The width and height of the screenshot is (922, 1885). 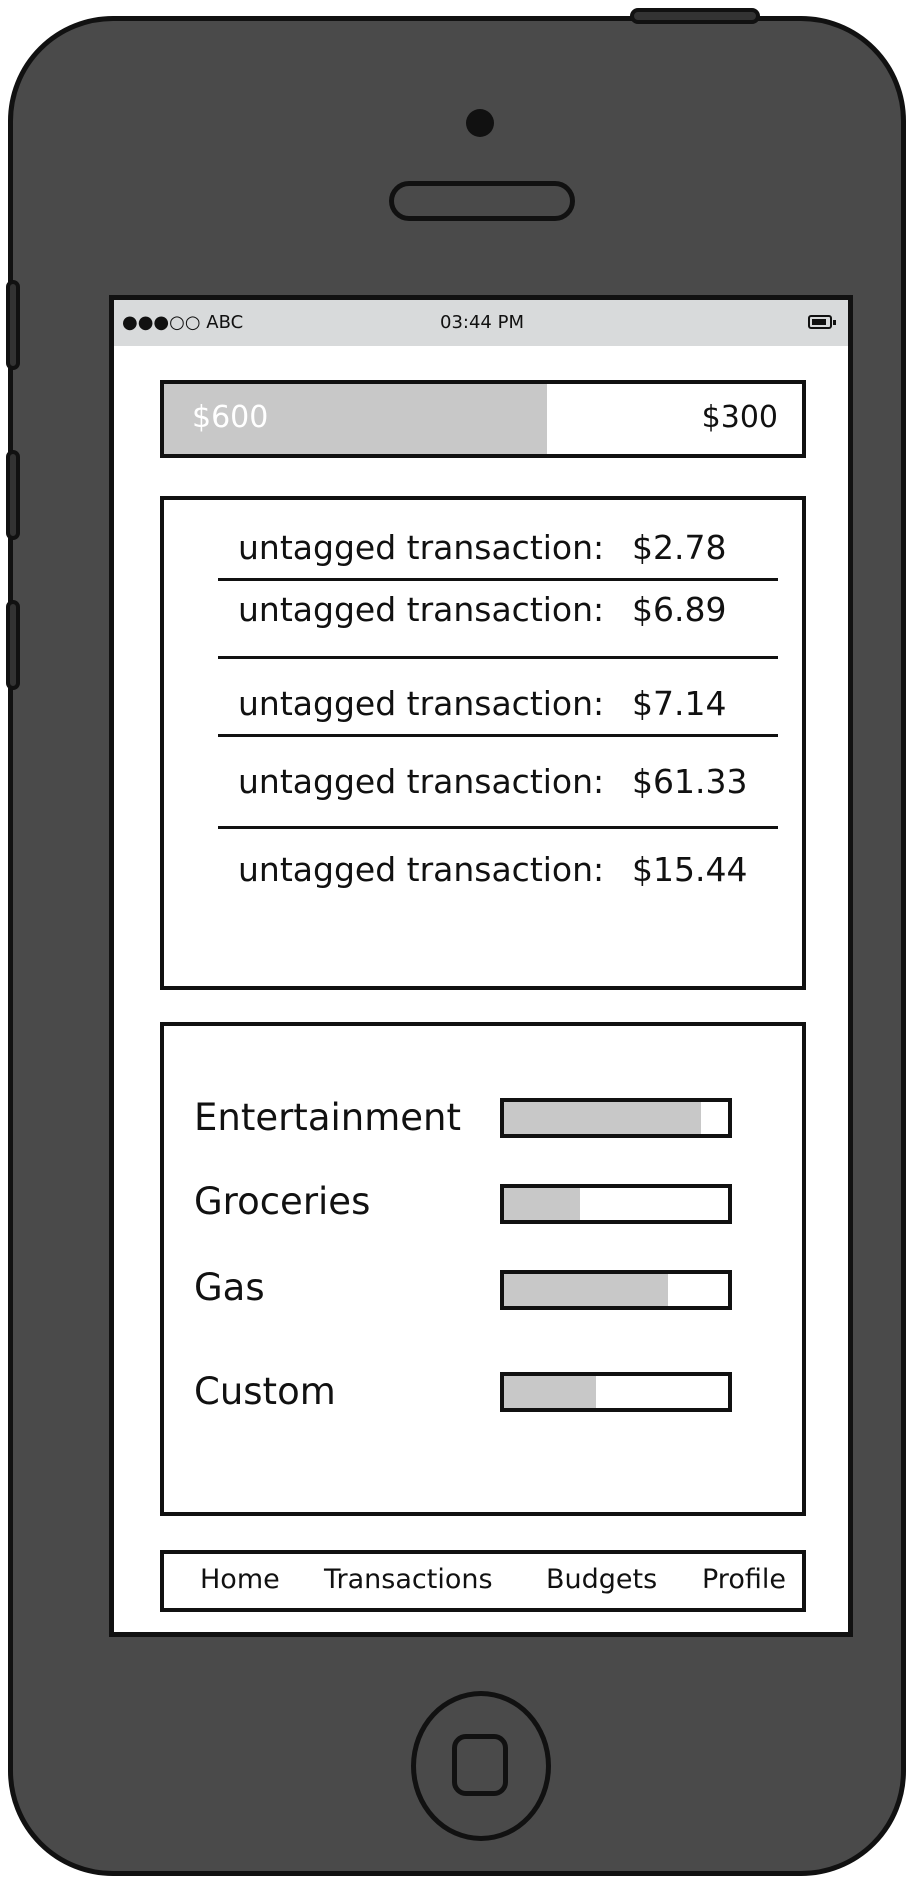 I want to click on transaction-item: untagged transaction: $7.14, so click(x=498, y=709).